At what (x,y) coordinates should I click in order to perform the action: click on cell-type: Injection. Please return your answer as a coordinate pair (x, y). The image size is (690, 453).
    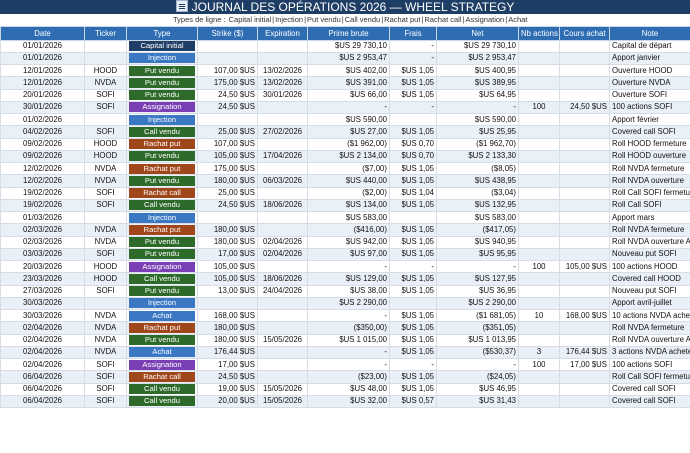
    Looking at the image, I should click on (162, 303).